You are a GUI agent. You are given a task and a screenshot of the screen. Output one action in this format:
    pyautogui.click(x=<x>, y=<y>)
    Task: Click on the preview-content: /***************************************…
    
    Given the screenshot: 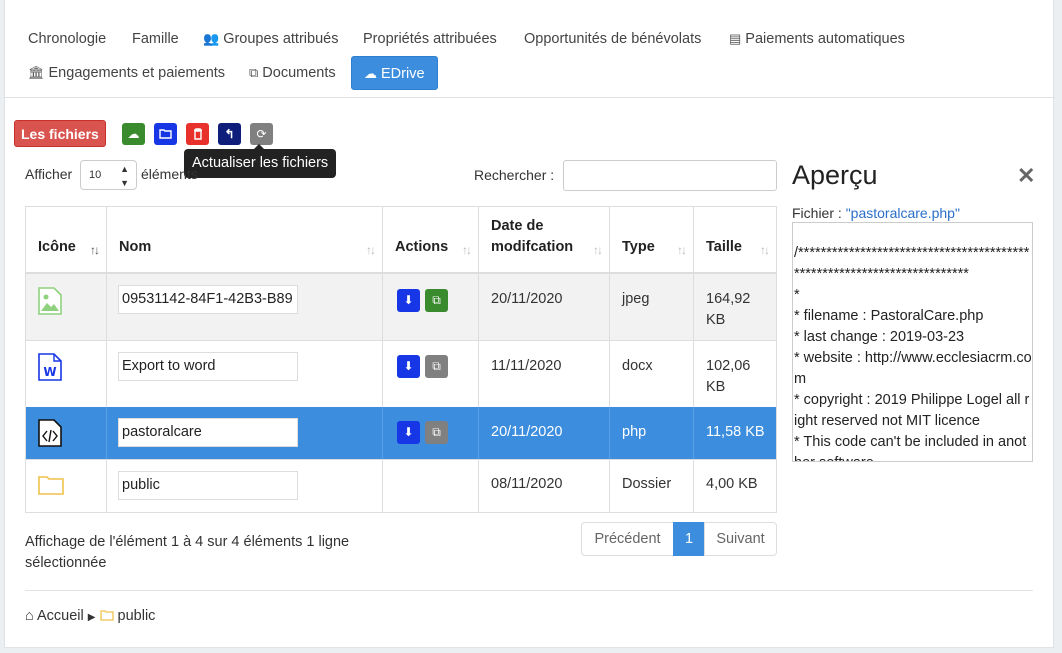 What is the action you would take?
    pyautogui.click(x=912, y=342)
    